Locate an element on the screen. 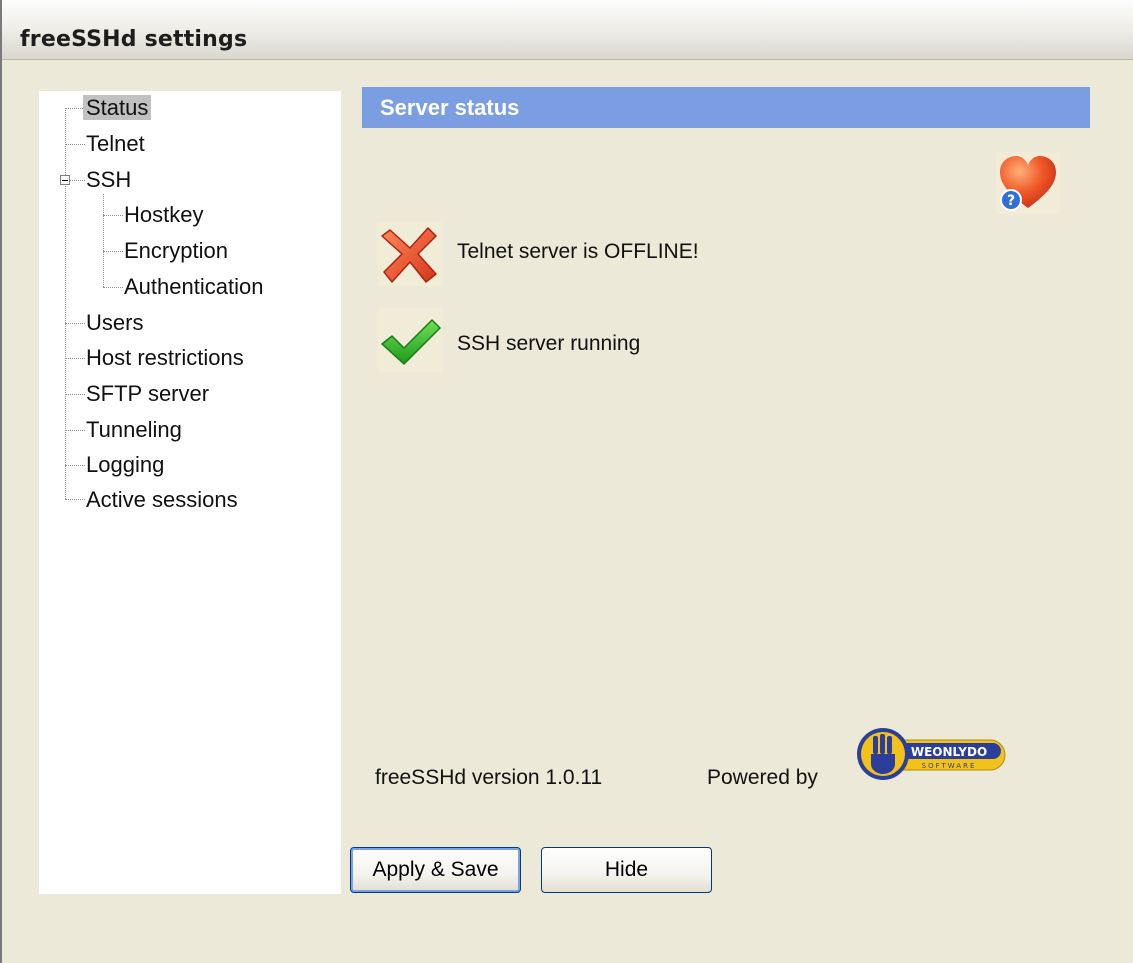  tree-item-ssh: SSH is located at coordinates (108, 180).